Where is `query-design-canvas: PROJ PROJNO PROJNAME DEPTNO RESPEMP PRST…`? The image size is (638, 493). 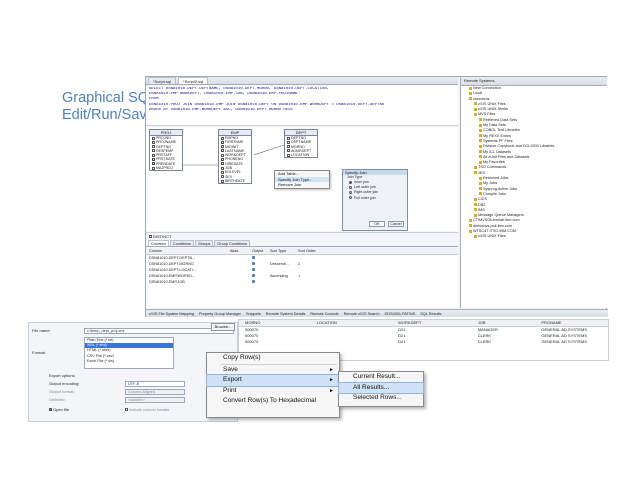
query-design-canvas: PROJ PROJNO PROJNAME DEPTNO RESPEMP PRST… is located at coordinates (302, 179).